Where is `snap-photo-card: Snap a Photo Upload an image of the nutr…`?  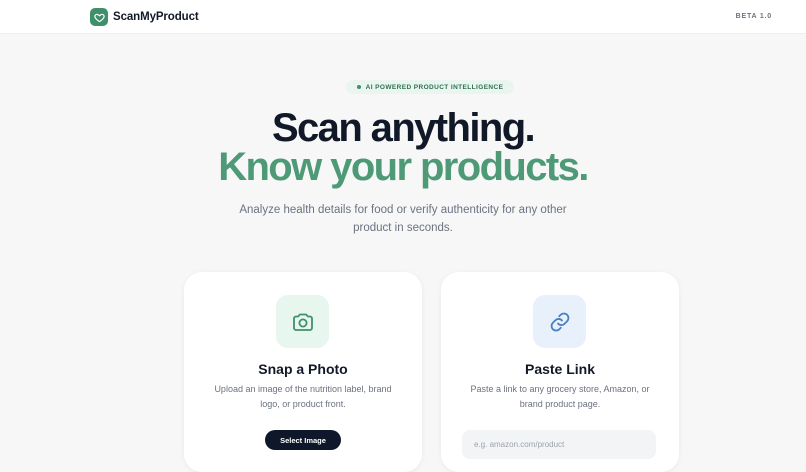
snap-photo-card: Snap a Photo Upload an image of the nutr… is located at coordinates (303, 372).